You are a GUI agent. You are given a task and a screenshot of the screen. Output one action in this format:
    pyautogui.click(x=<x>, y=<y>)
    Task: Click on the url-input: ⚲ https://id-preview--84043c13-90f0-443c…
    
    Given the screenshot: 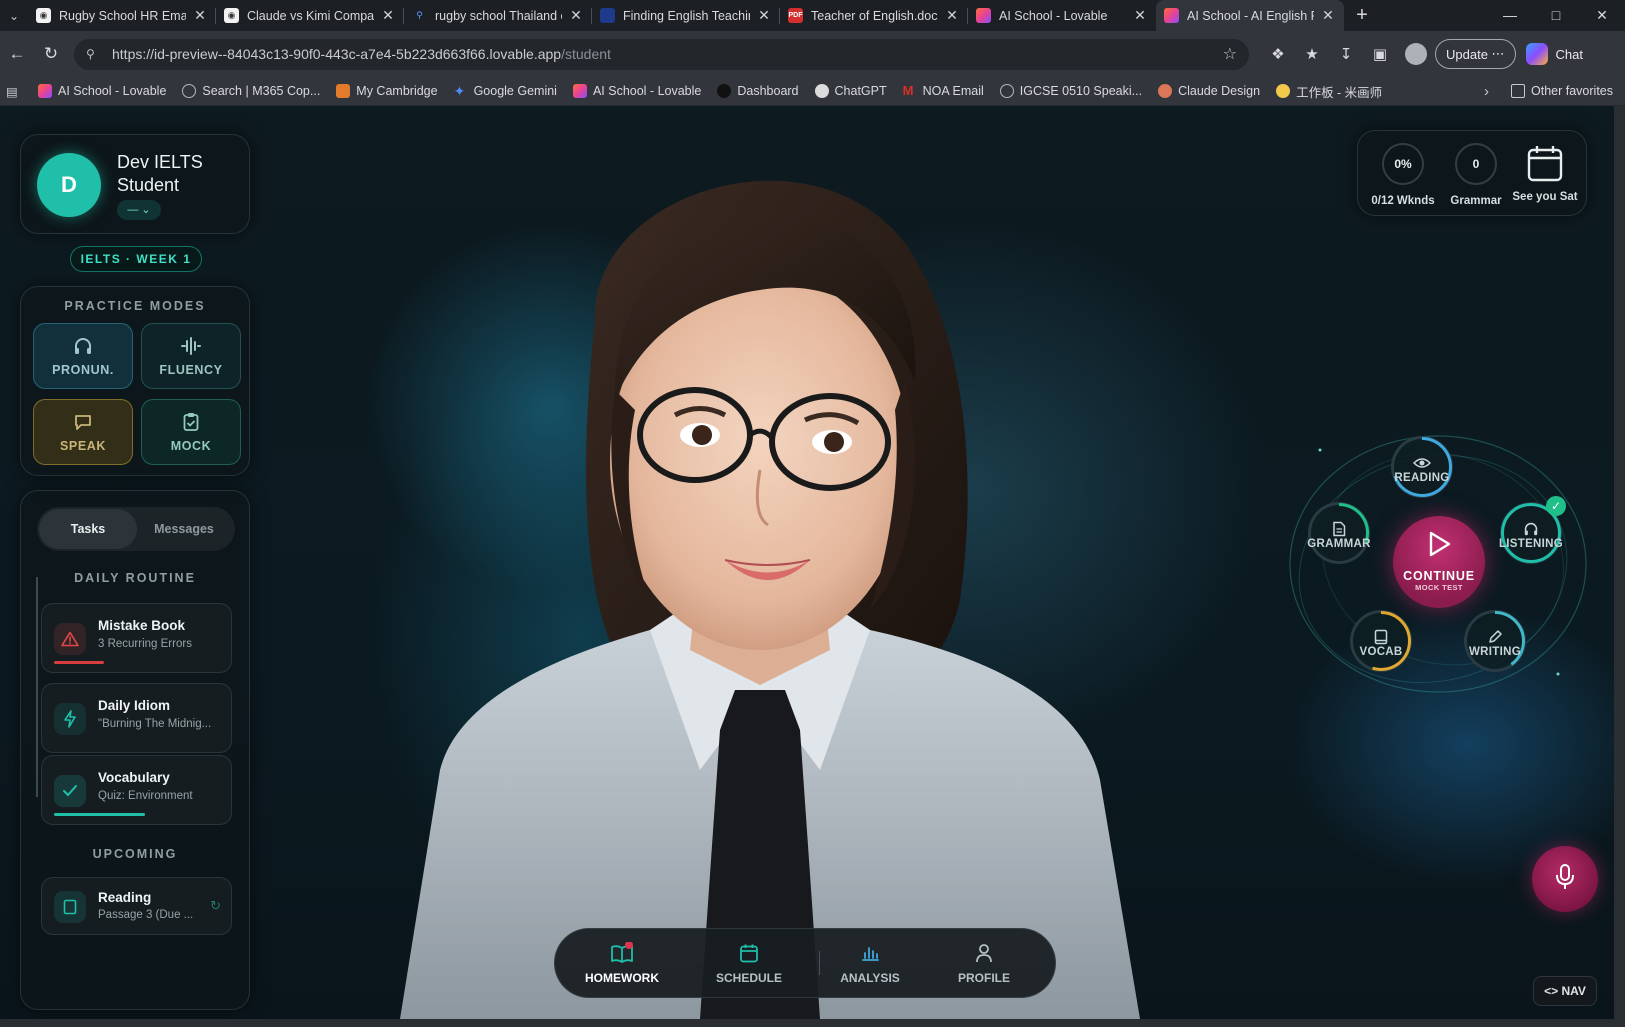 What is the action you would take?
    pyautogui.click(x=661, y=54)
    